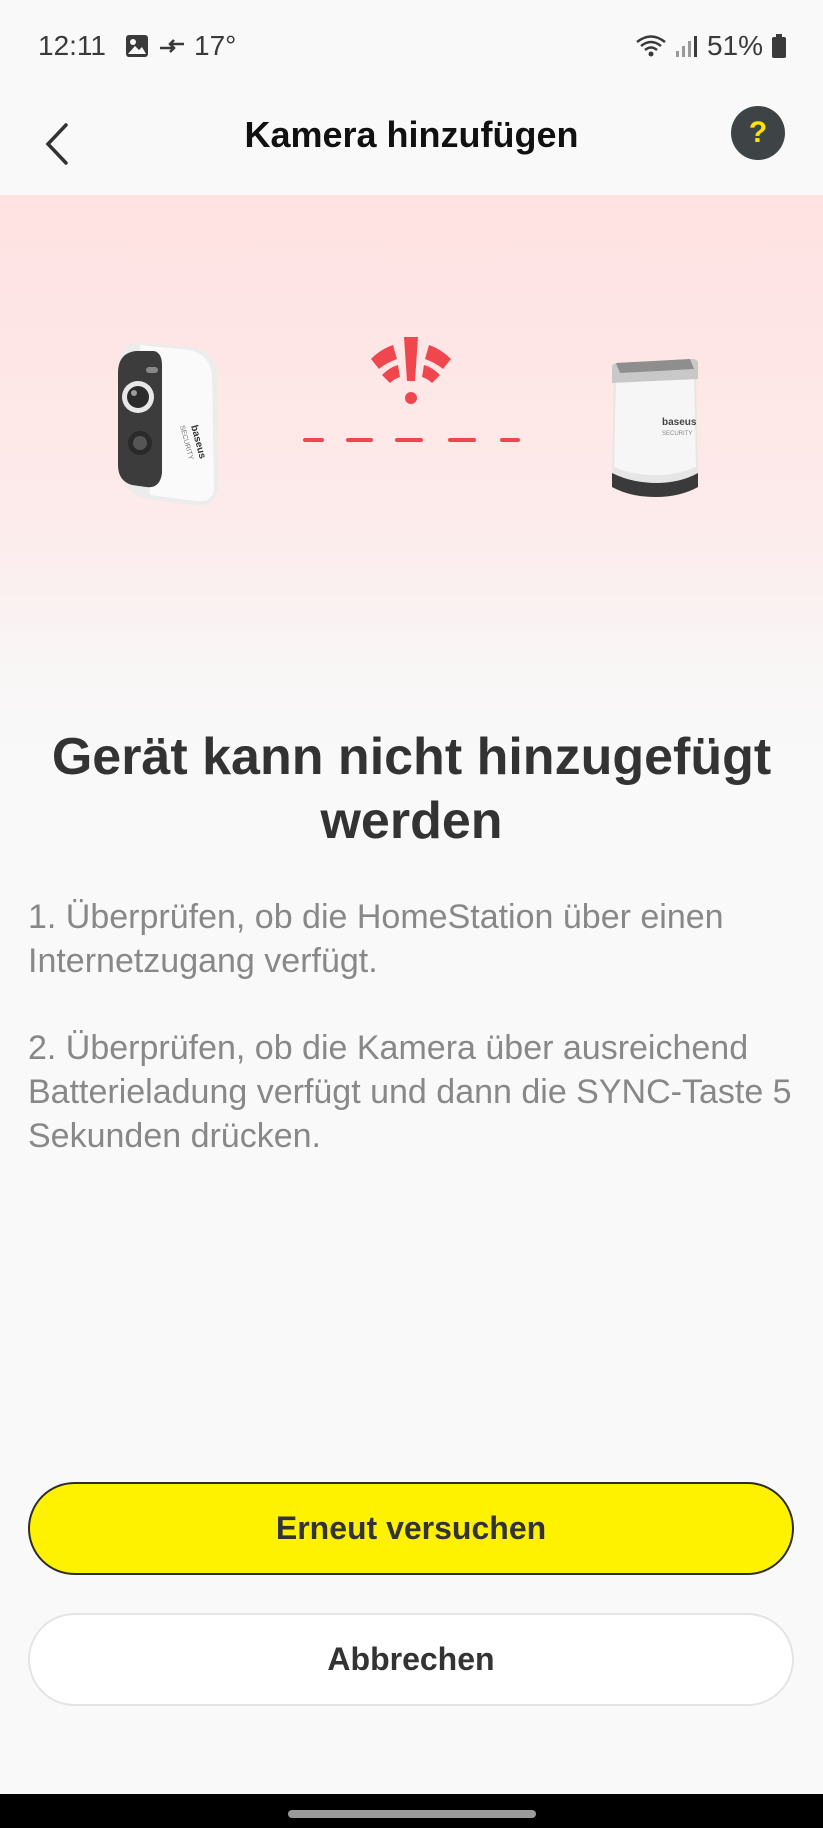 This screenshot has width=823, height=1828. Describe the element at coordinates (411, 370) in the screenshot. I see `wifi-error-icon` at that location.